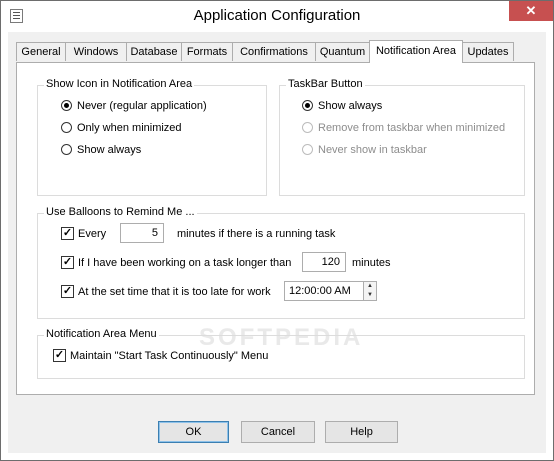 The height and width of the screenshot is (461, 554). I want to click on close-button: ✕, so click(531, 11).